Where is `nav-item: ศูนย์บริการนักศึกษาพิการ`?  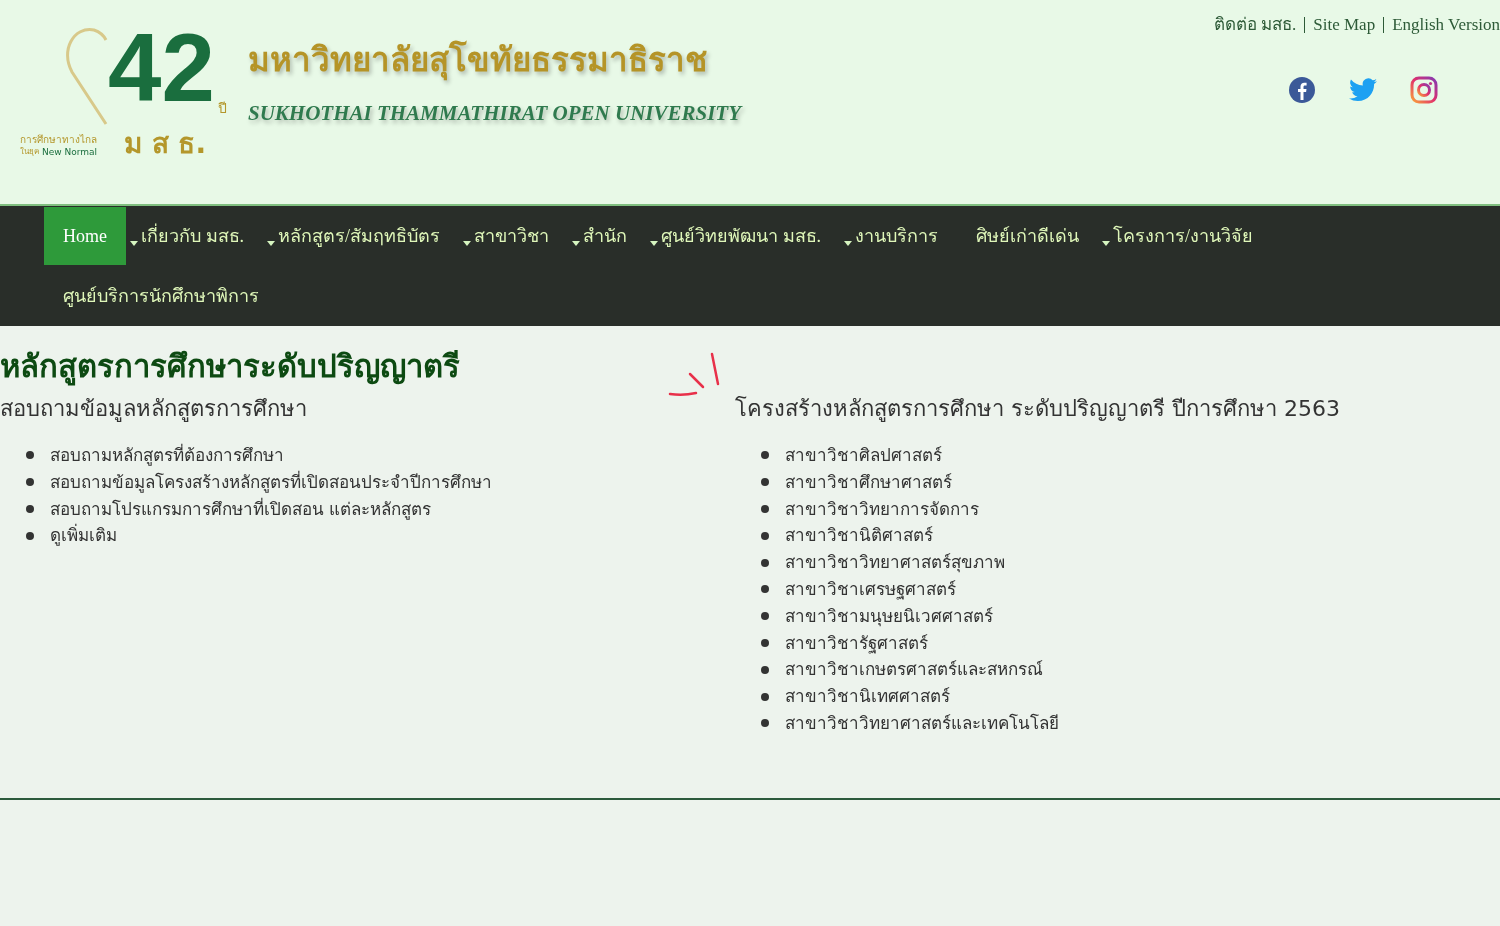 nav-item: ศูนย์บริการนักศึกษาพิการ is located at coordinates (161, 296).